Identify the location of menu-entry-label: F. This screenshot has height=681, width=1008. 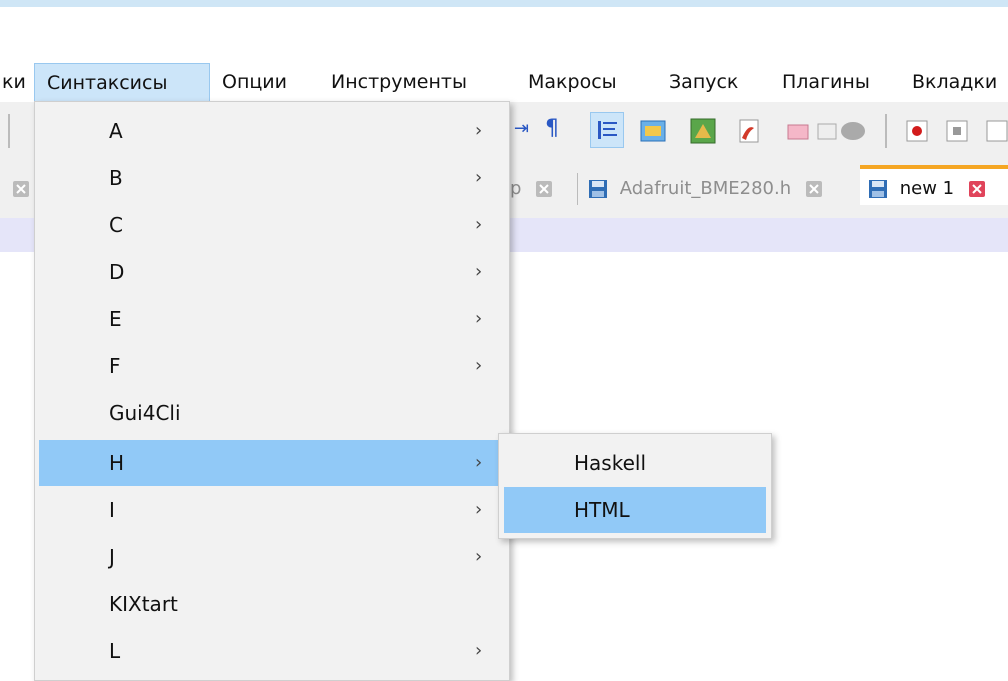
(115, 366).